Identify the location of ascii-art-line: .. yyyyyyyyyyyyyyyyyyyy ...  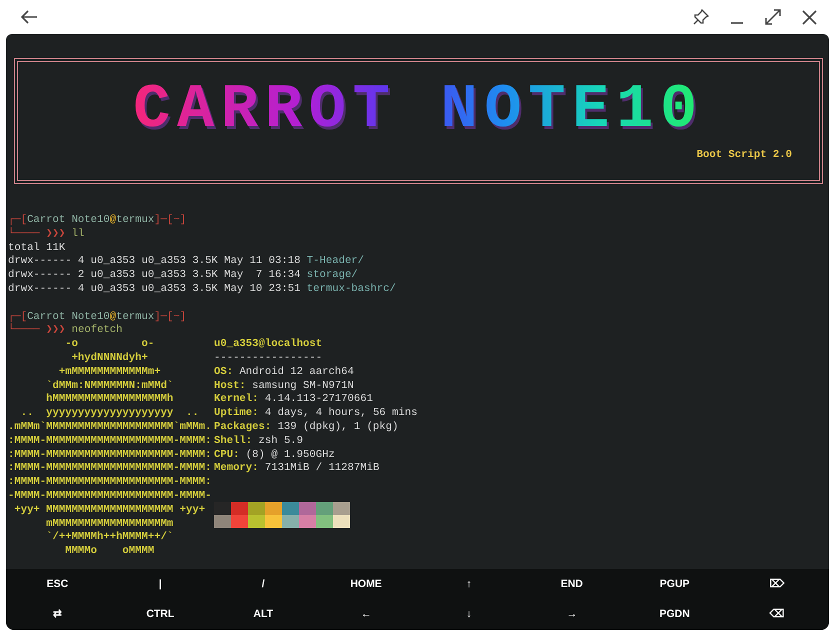
(110, 414).